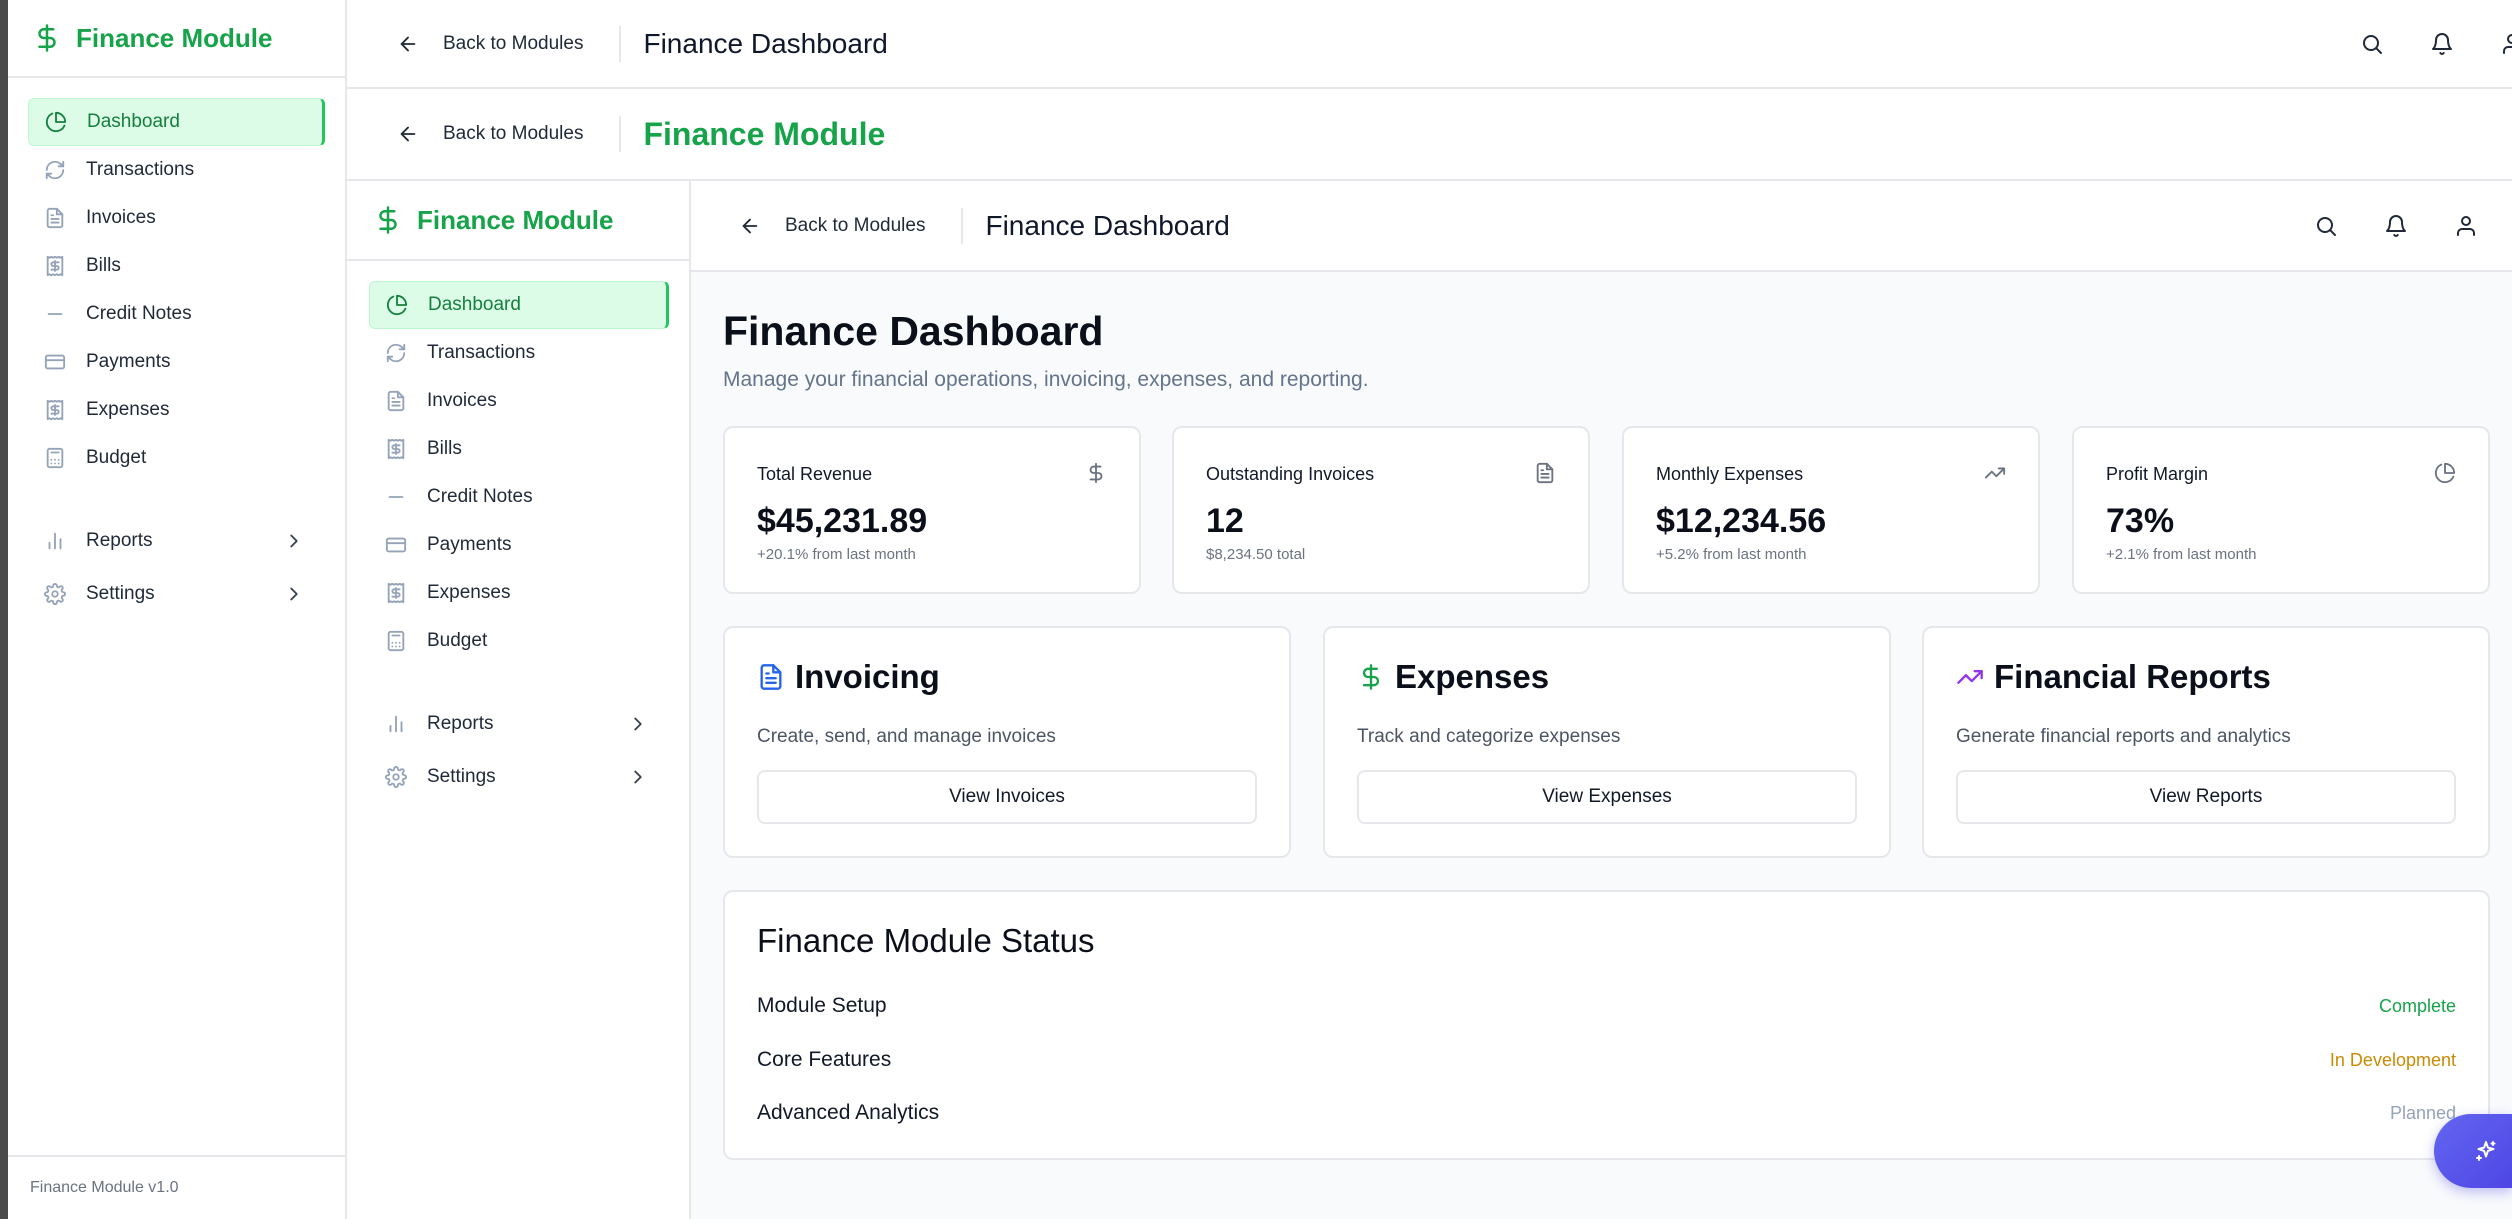 This screenshot has width=2512, height=1219. I want to click on sidebar-item-label: Invoices, so click(462, 400).